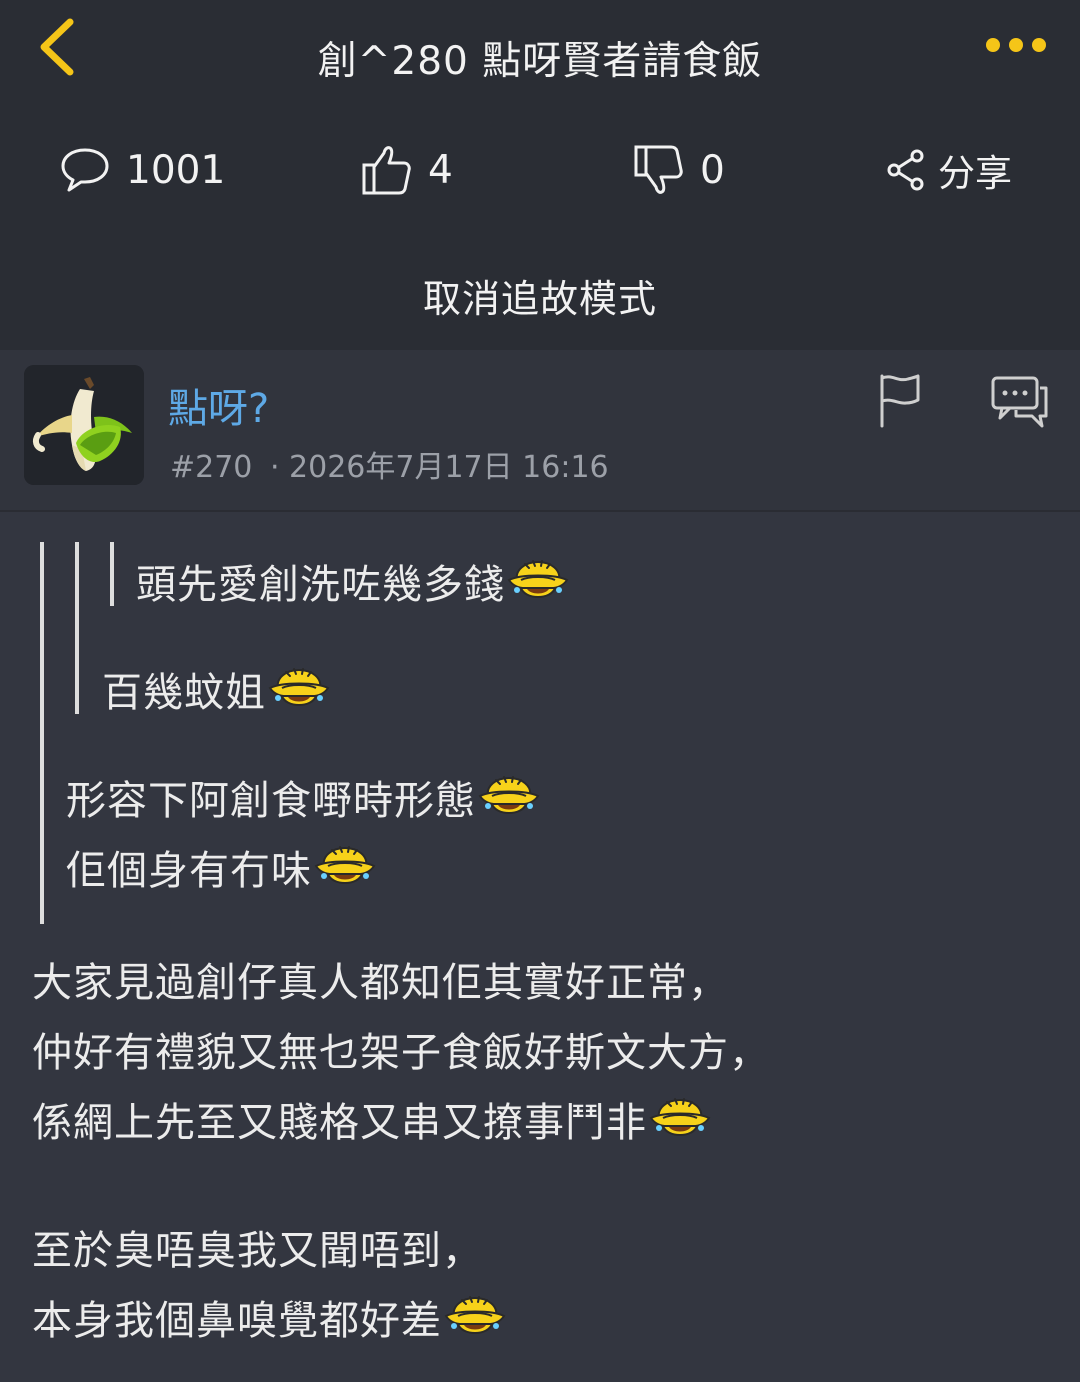  I want to click on post-meta: #270 · 2026年7月17日 16:16, so click(389, 464).